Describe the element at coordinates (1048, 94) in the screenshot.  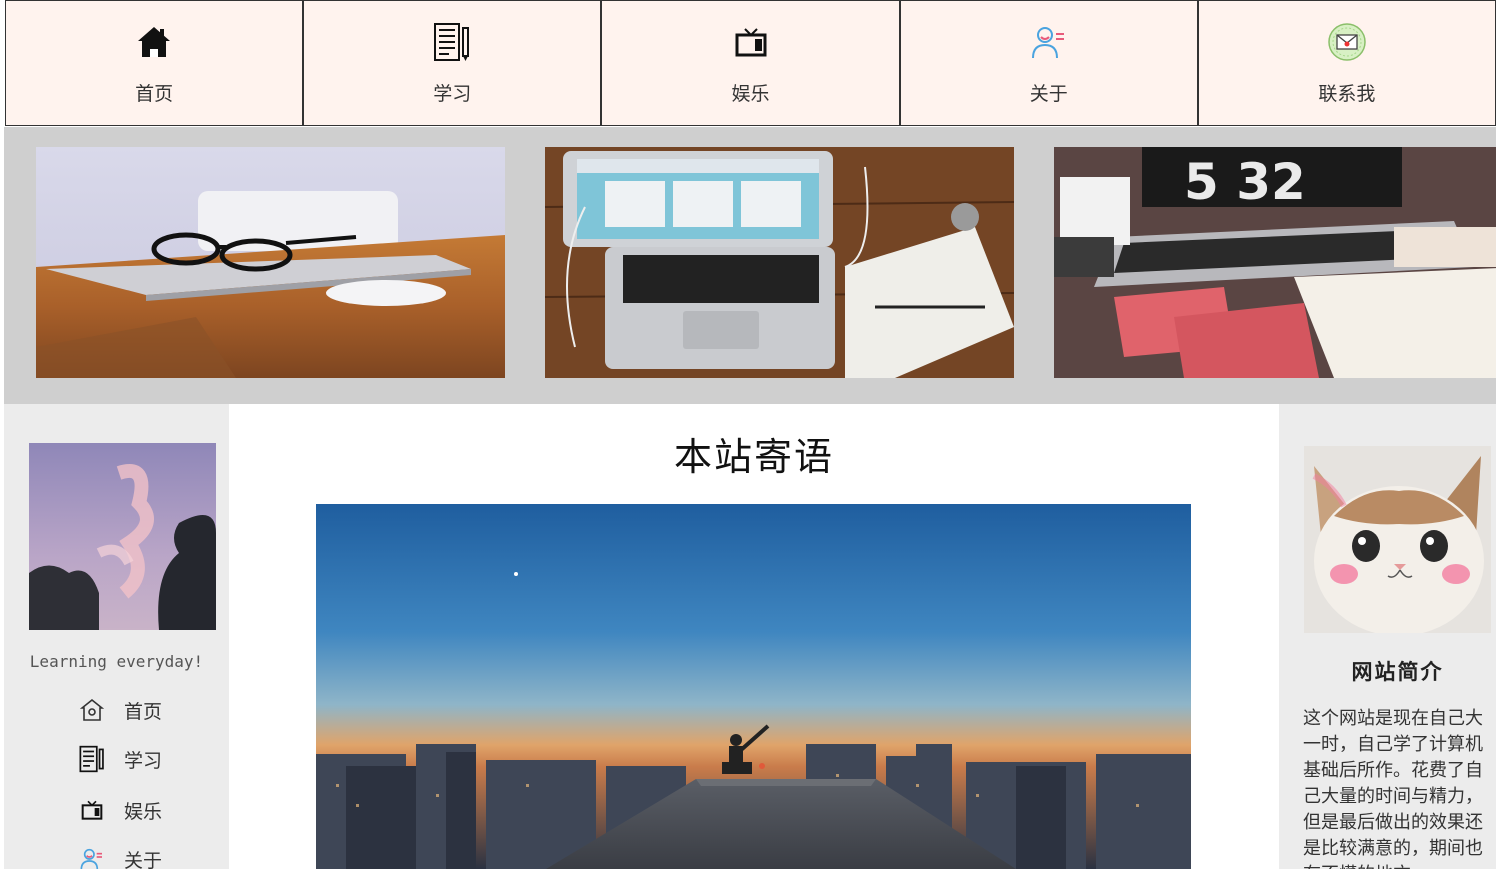
I see `nav-item-label: 关于` at that location.